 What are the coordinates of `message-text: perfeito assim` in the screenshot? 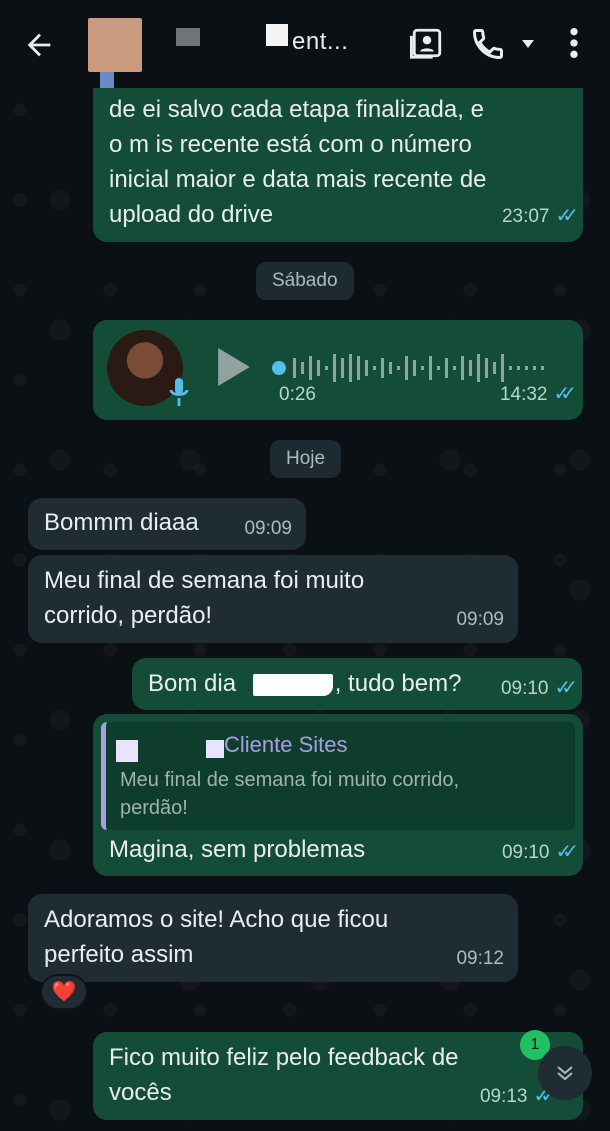 It's located at (119, 954).